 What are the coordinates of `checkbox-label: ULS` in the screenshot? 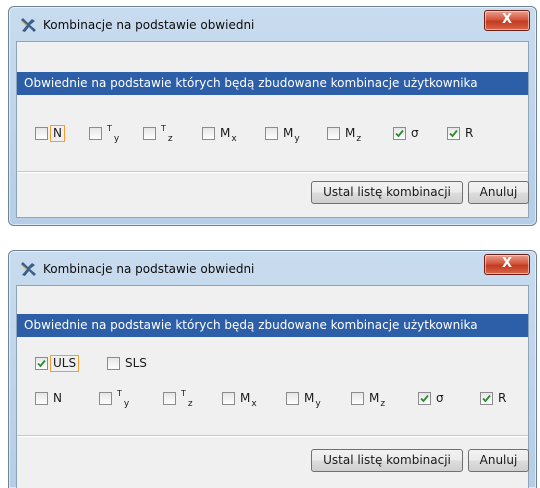 It's located at (65, 363).